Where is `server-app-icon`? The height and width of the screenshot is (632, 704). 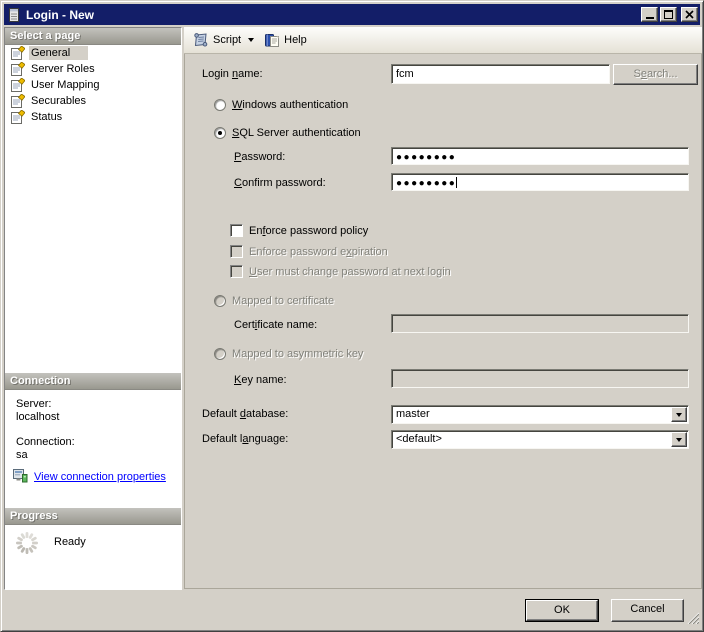
server-app-icon is located at coordinates (14, 14).